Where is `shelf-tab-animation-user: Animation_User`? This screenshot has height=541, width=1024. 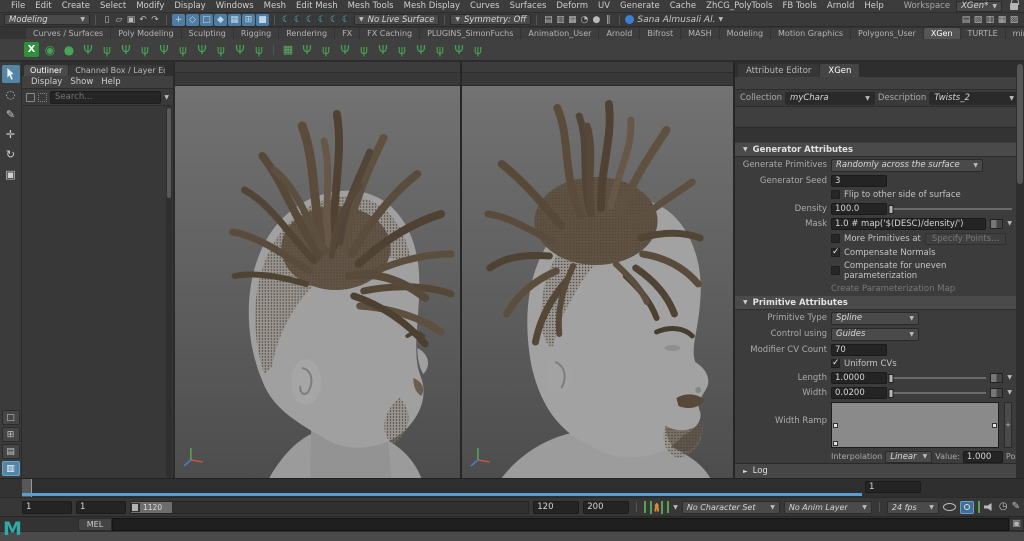
shelf-tab-animation-user: Animation_User is located at coordinates (560, 33).